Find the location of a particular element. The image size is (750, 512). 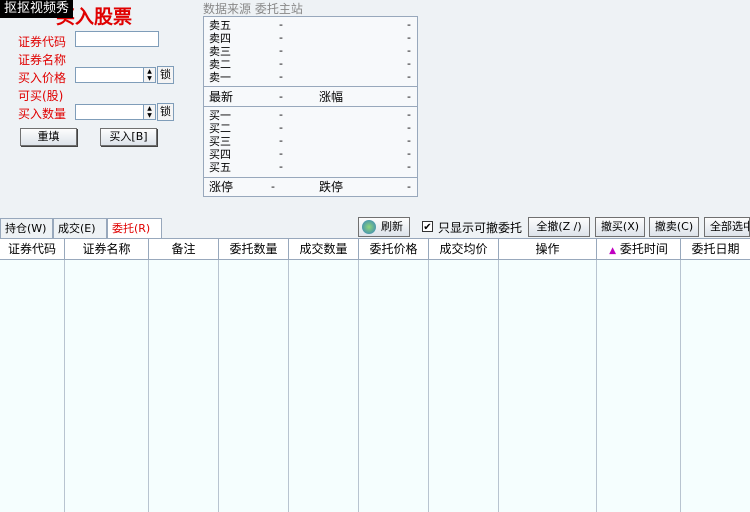

sell-2-volume: - is located at coordinates (409, 63).